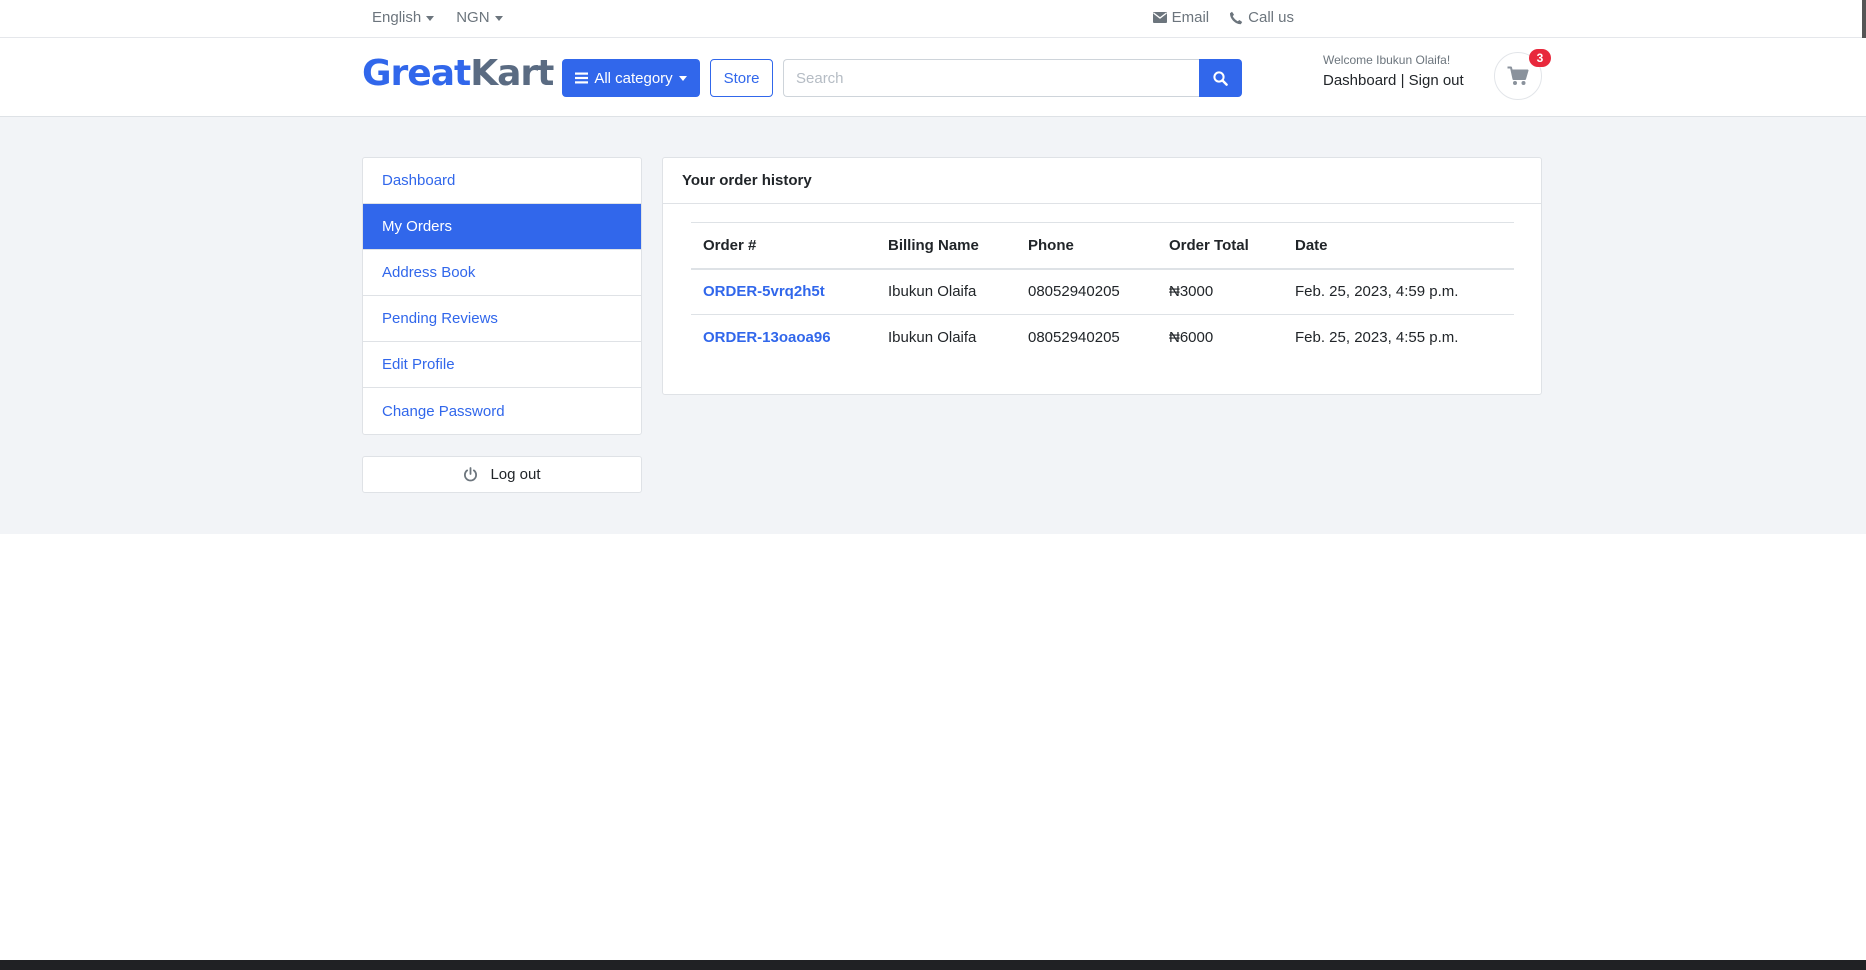 This screenshot has height=970, width=1866. Describe the element at coordinates (933, 19) in the screenshot. I see `top-bar: English NGN Email Call us` at that location.